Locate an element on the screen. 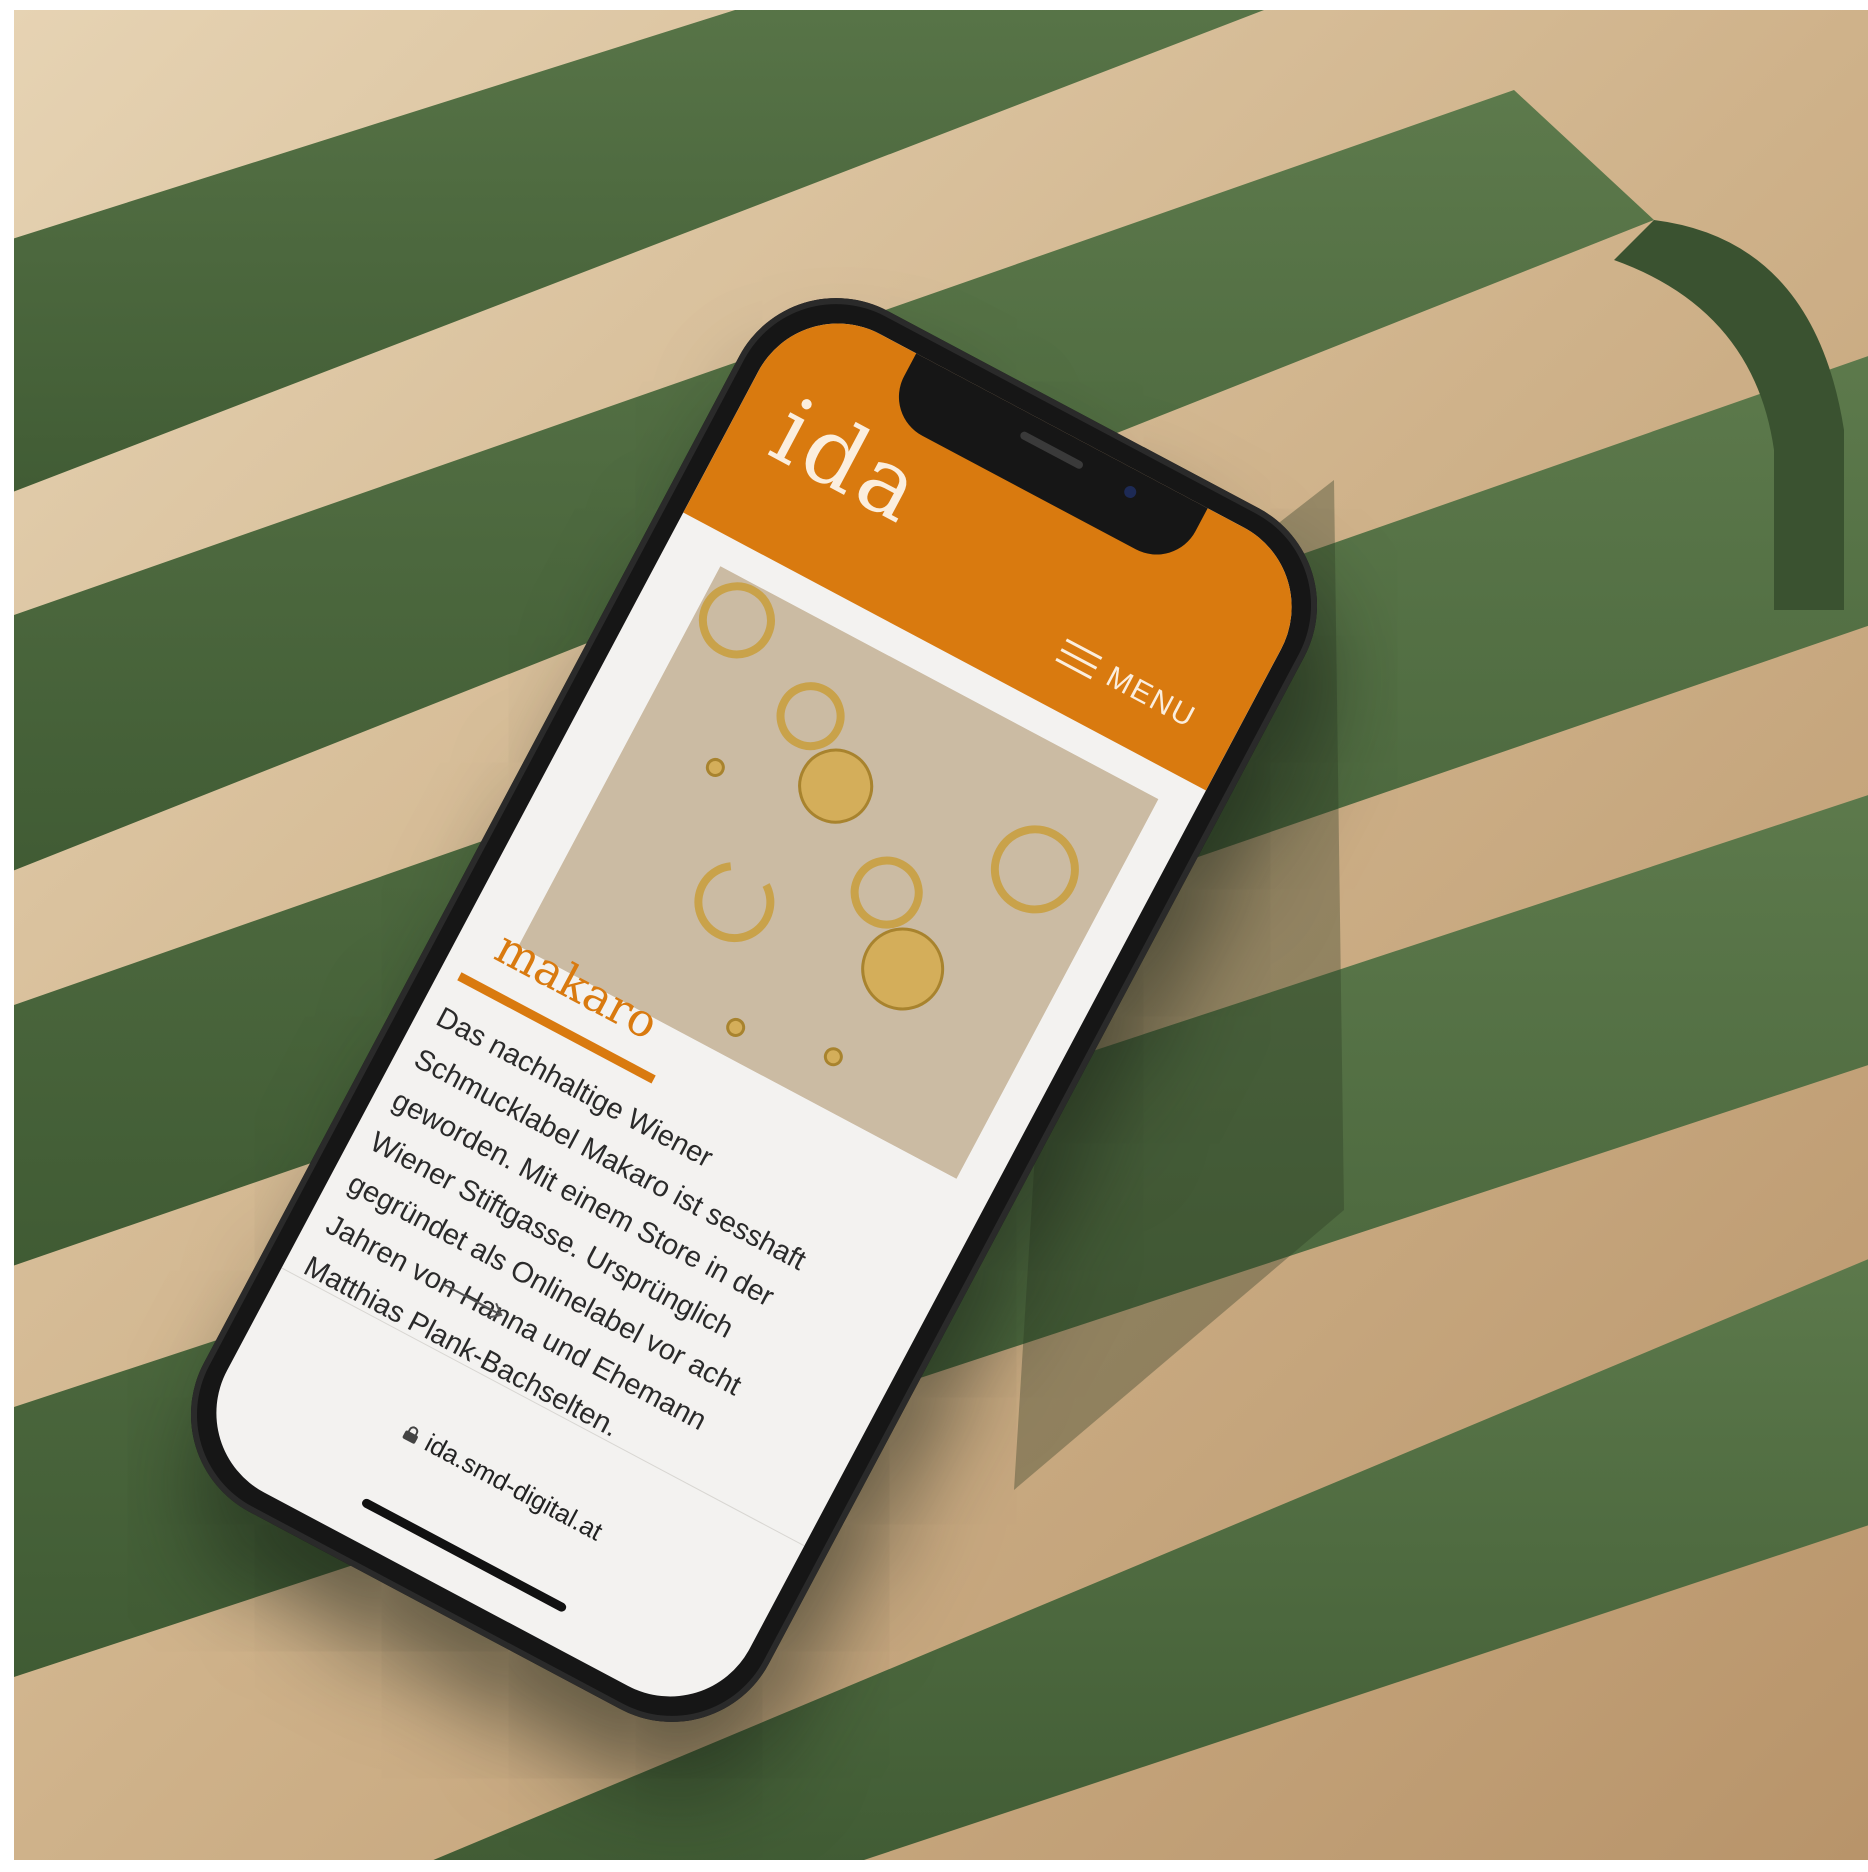 This screenshot has height=1872, width=1868. hamburger-icon is located at coordinates (1079, 659).